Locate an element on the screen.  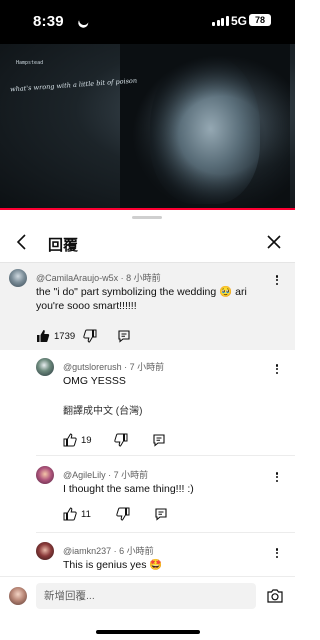
comment-author: @AgileLily is located at coordinates (84, 475).